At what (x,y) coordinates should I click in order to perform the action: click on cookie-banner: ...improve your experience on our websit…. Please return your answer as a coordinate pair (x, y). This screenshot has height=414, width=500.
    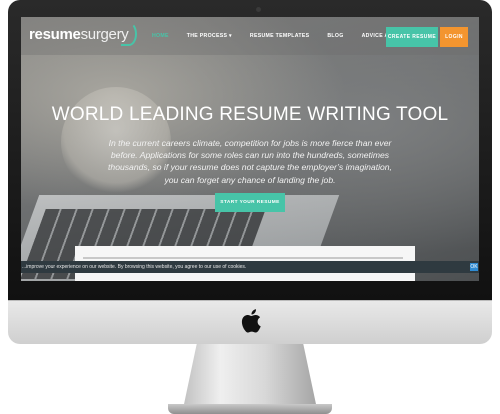
    Looking at the image, I should click on (250, 267).